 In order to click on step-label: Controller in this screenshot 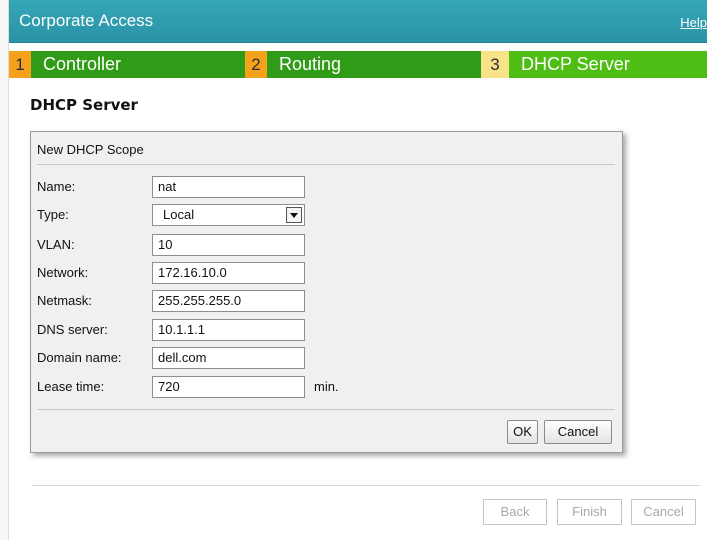, I will do `click(82, 64)`.